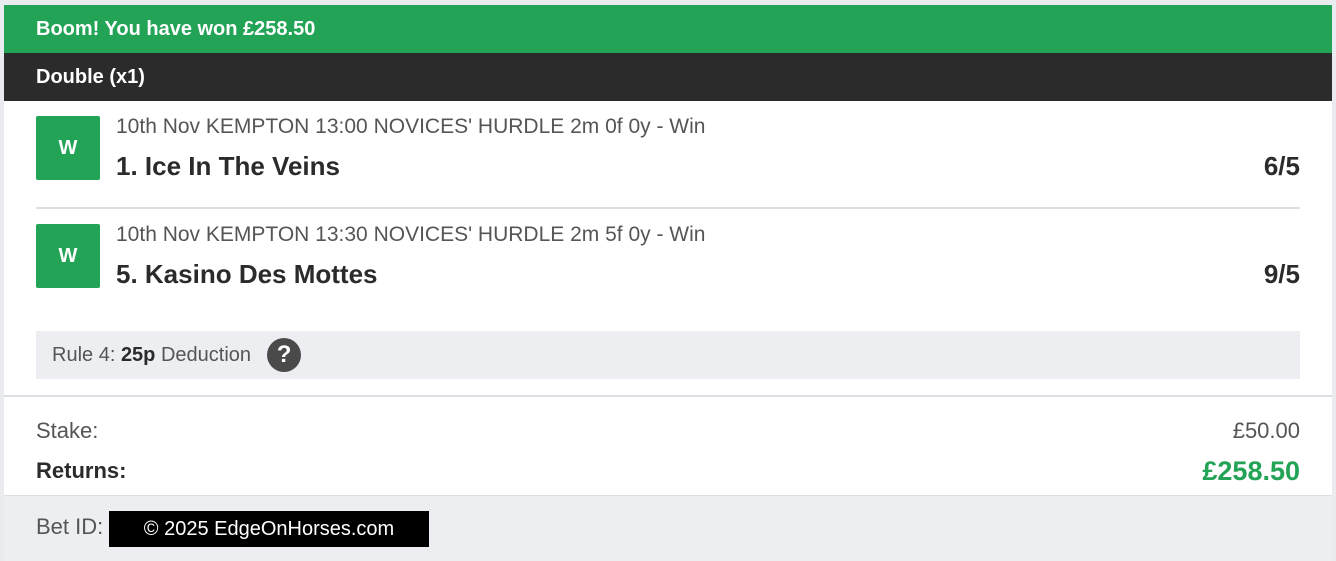 Image resolution: width=1336 pixels, height=561 pixels. I want to click on stake-label: Stake:, so click(67, 430).